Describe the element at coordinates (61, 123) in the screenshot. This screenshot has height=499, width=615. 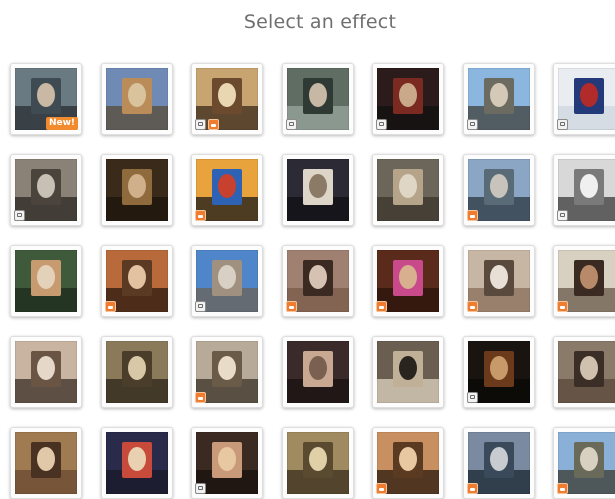
I see `new-badge: New!` at that location.